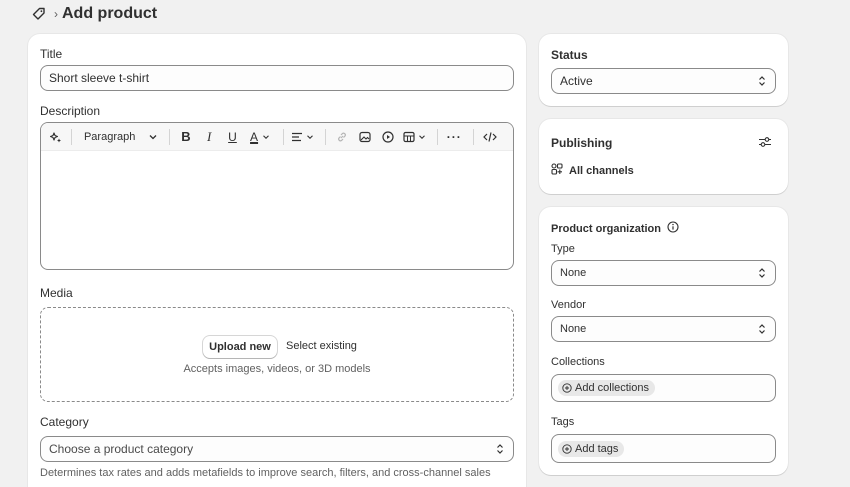  Describe the element at coordinates (51, 54) in the screenshot. I see `title-label: Title` at that location.